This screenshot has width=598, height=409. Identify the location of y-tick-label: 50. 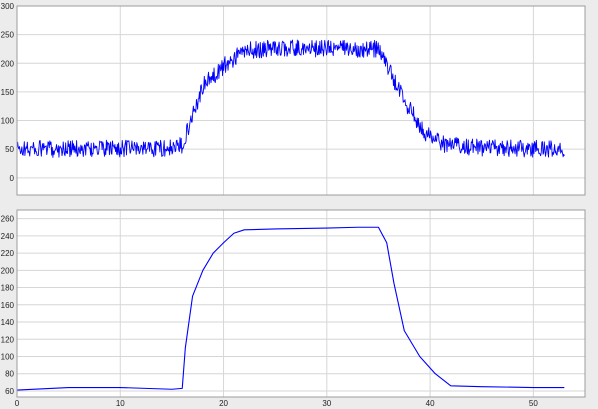
(9, 149).